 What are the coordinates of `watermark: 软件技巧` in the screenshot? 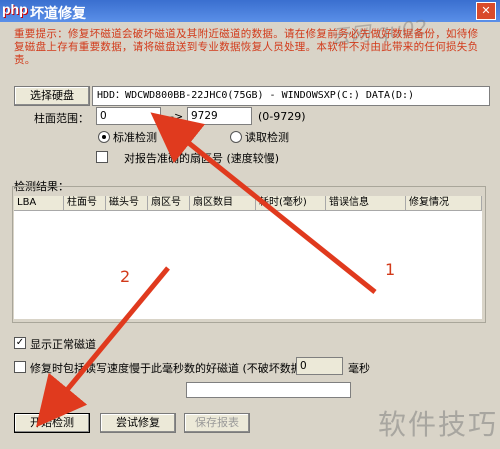 It's located at (437, 424).